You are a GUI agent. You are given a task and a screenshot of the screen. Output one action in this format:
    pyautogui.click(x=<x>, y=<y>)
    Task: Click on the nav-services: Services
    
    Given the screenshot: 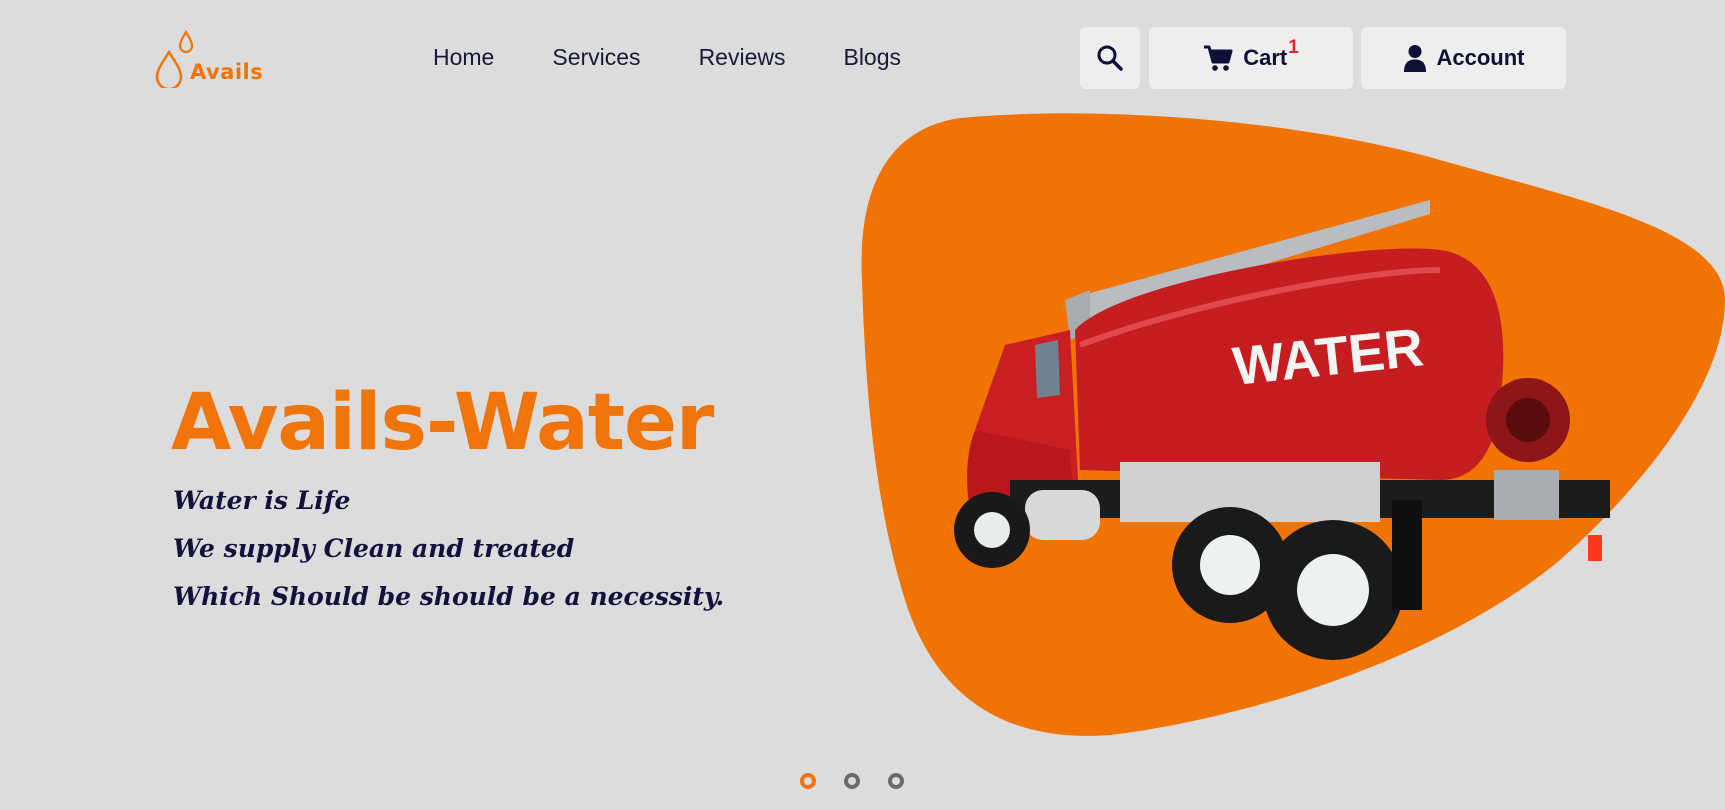 What is the action you would take?
    pyautogui.click(x=596, y=57)
    